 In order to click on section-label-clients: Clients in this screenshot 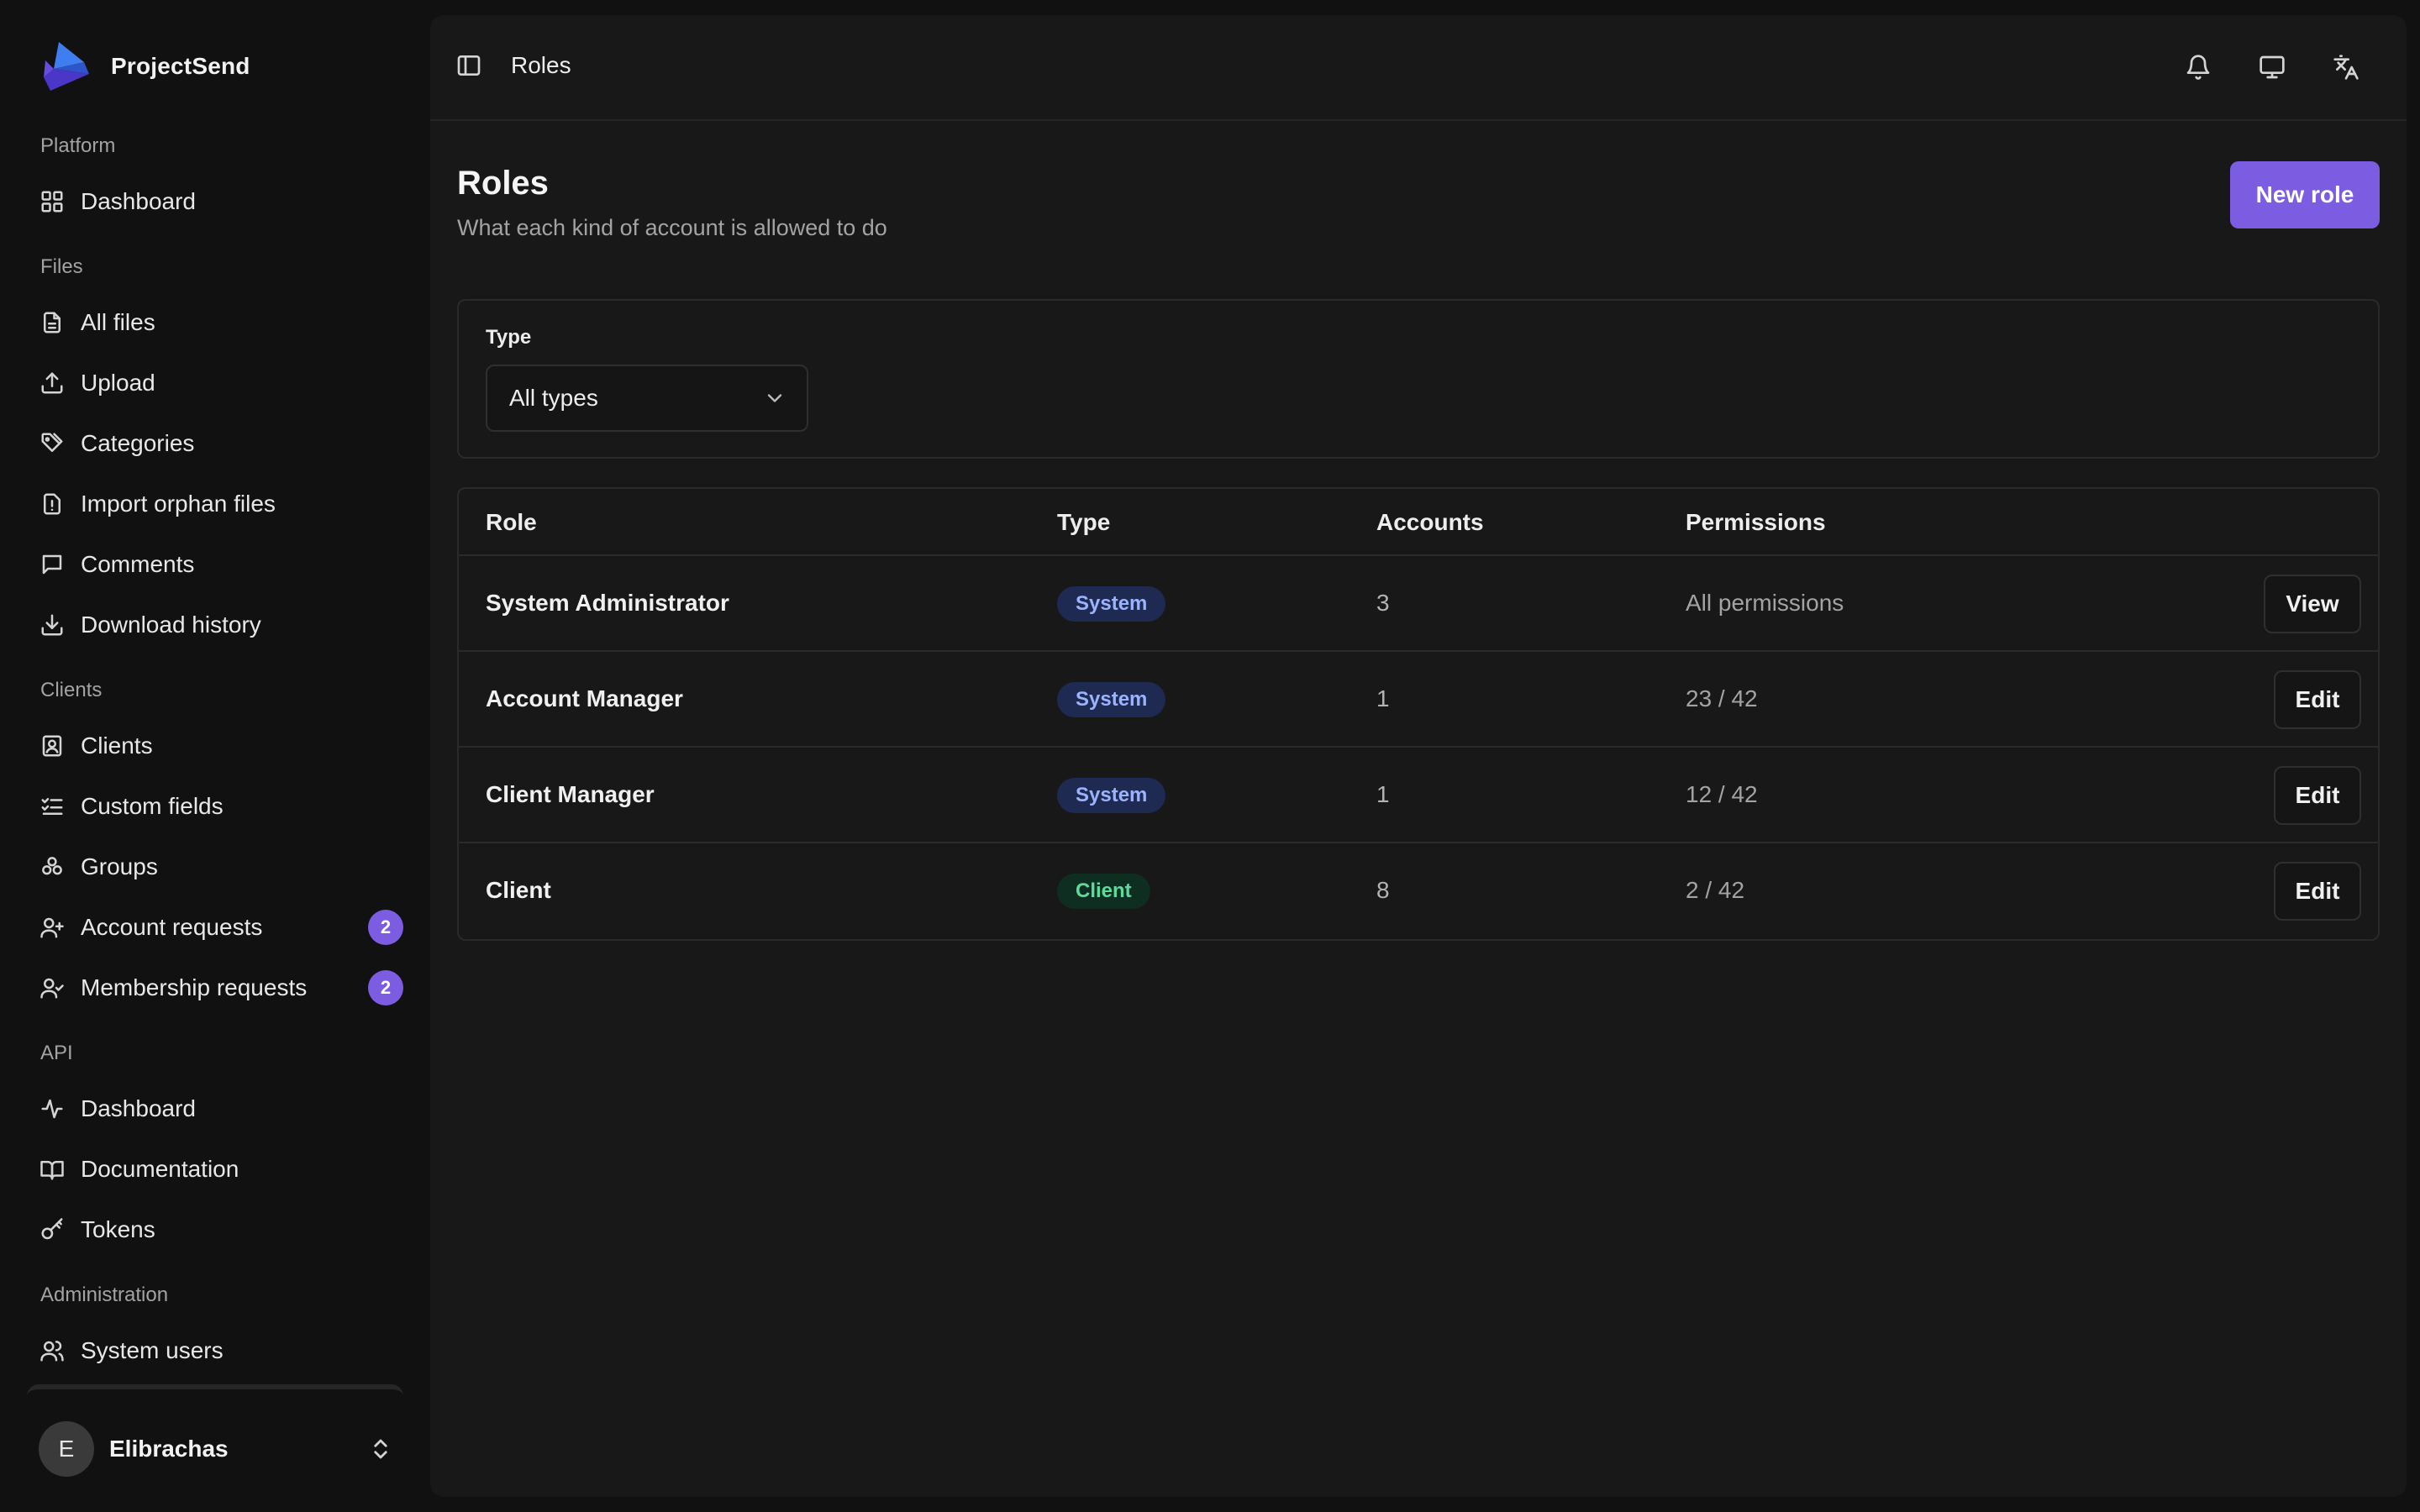, I will do `click(71, 690)`.